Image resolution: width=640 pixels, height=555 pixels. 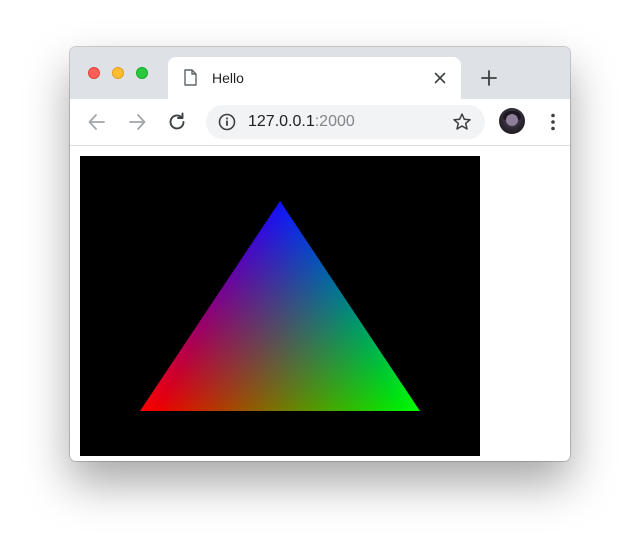 What do you see at coordinates (314, 78) in the screenshot?
I see `tab-hello: Hello` at bounding box center [314, 78].